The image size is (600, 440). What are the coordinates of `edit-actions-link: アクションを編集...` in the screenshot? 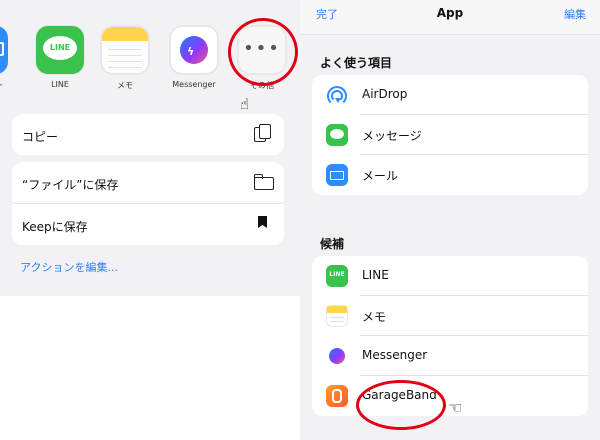 It's located at (69, 267).